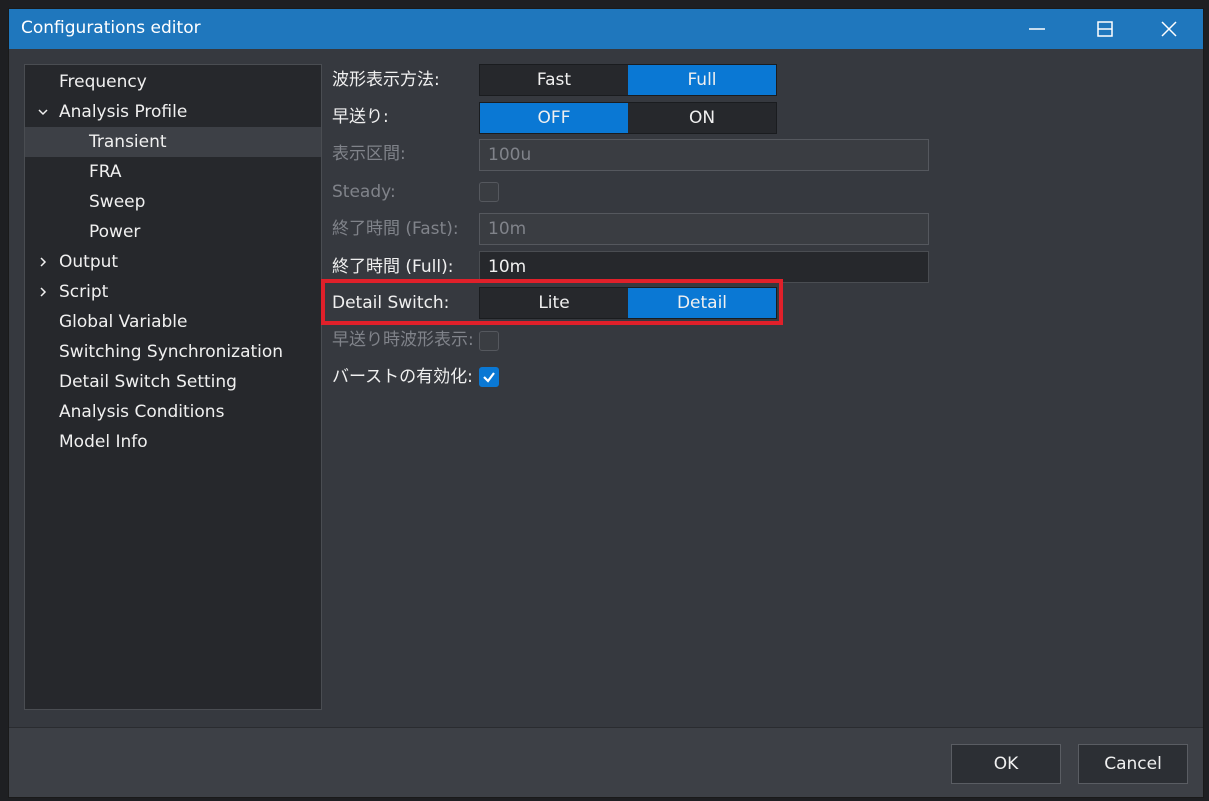 The width and height of the screenshot is (1209, 801). Describe the element at coordinates (148, 382) in the screenshot. I see `tree-item-label: Detail Switch Setting` at that location.